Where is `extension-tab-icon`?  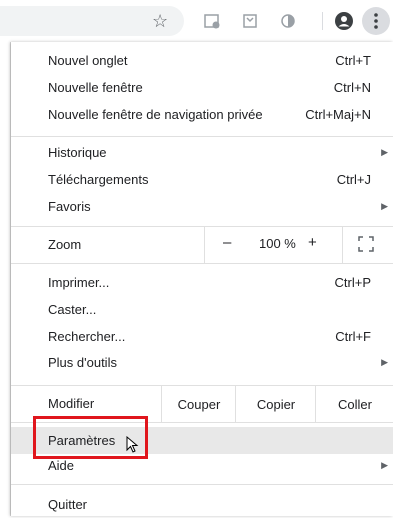
extension-tab-icon is located at coordinates (212, 21).